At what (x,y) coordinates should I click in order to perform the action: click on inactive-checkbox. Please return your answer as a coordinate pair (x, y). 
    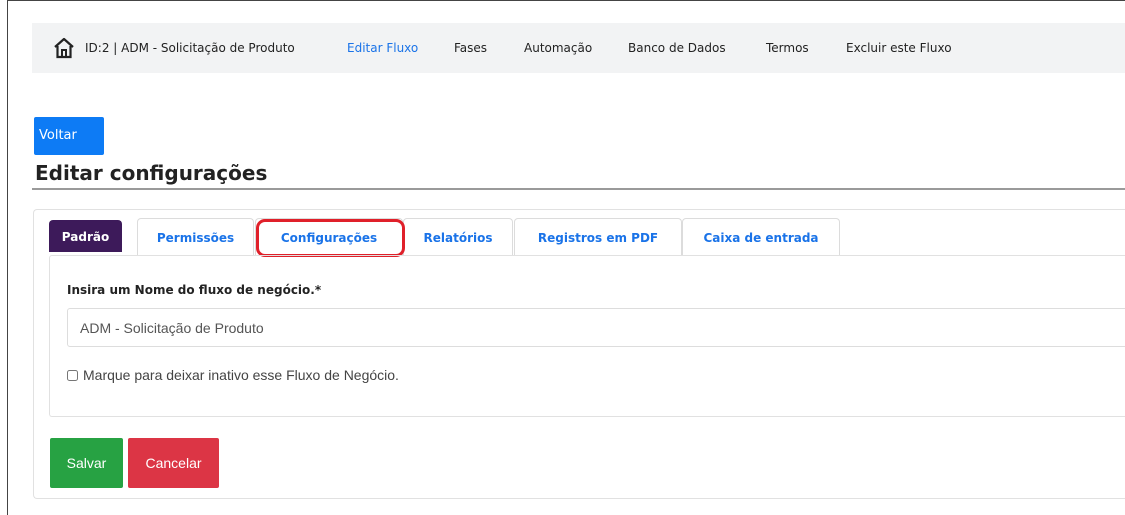
    Looking at the image, I should click on (72, 375).